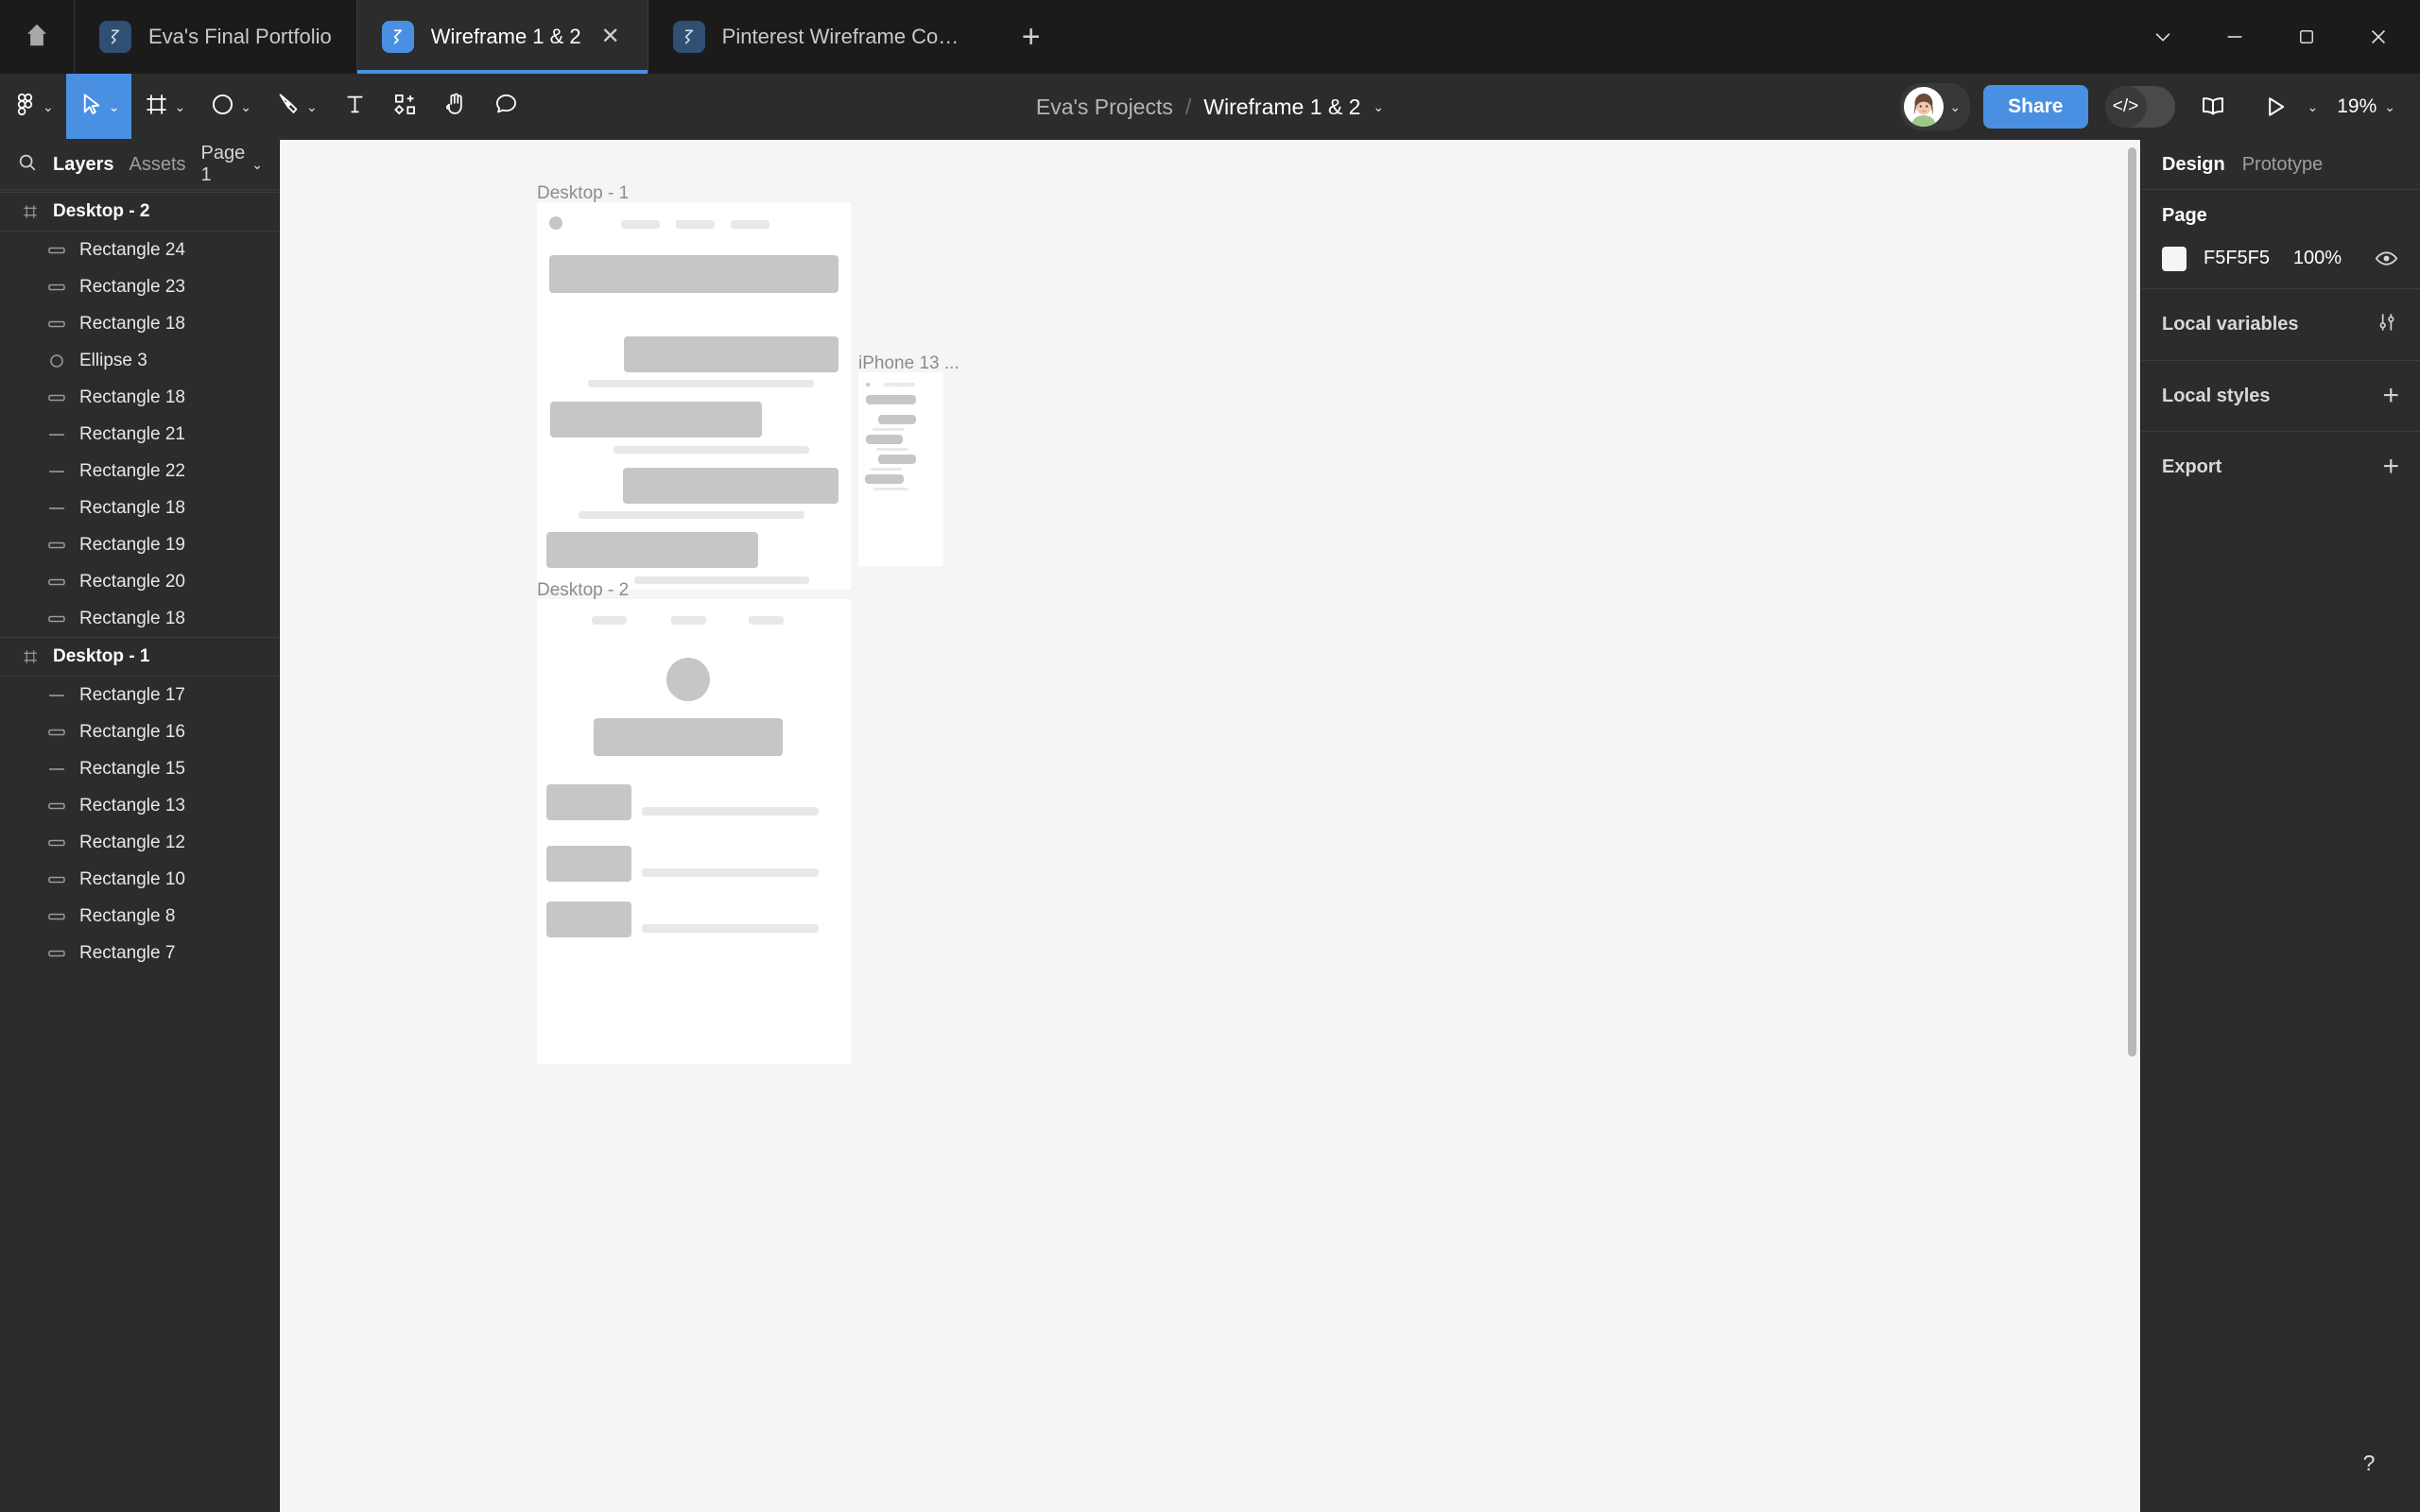 This screenshot has width=2420, height=1512. Describe the element at coordinates (583, 193) in the screenshot. I see `frame-label-desktop-1: Desktop - 1` at that location.